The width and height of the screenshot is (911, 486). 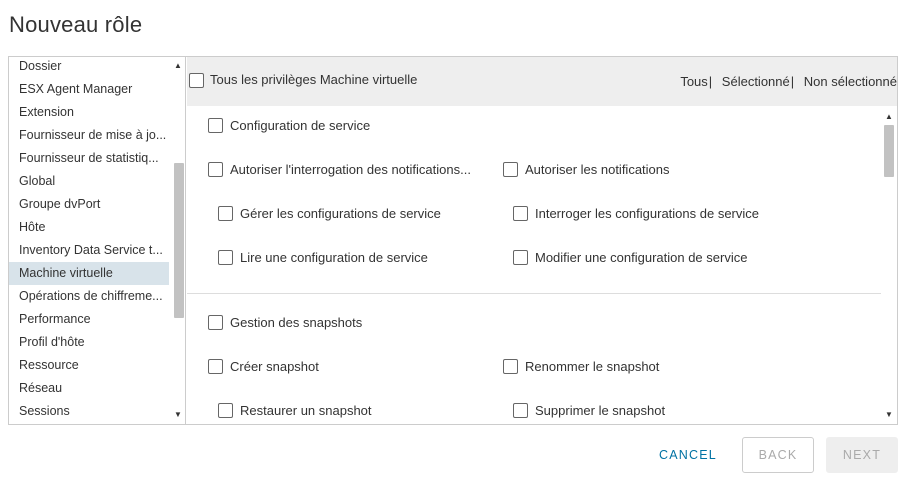 What do you see at coordinates (688, 455) in the screenshot?
I see `cancel-button: CANCEL` at bounding box center [688, 455].